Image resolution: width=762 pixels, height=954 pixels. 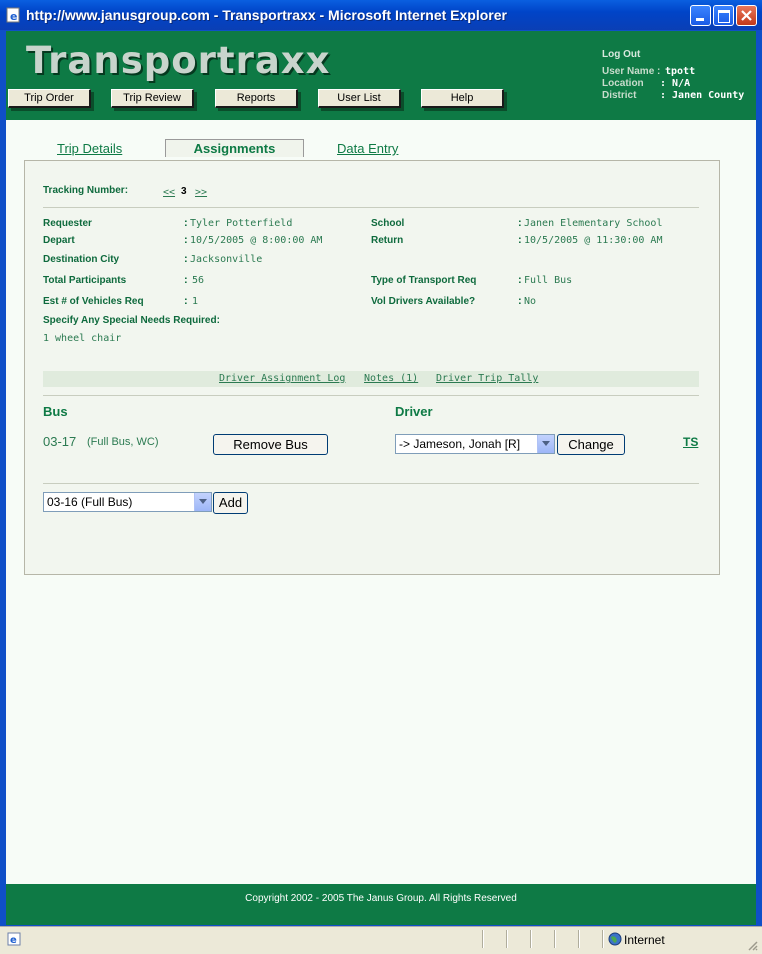 What do you see at coordinates (690, 442) in the screenshot?
I see `ts-link: TS` at bounding box center [690, 442].